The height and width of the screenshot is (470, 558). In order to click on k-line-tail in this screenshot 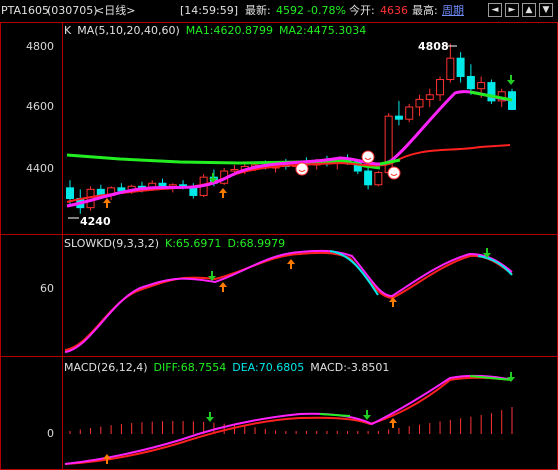, I will do `click(495, 265)`.